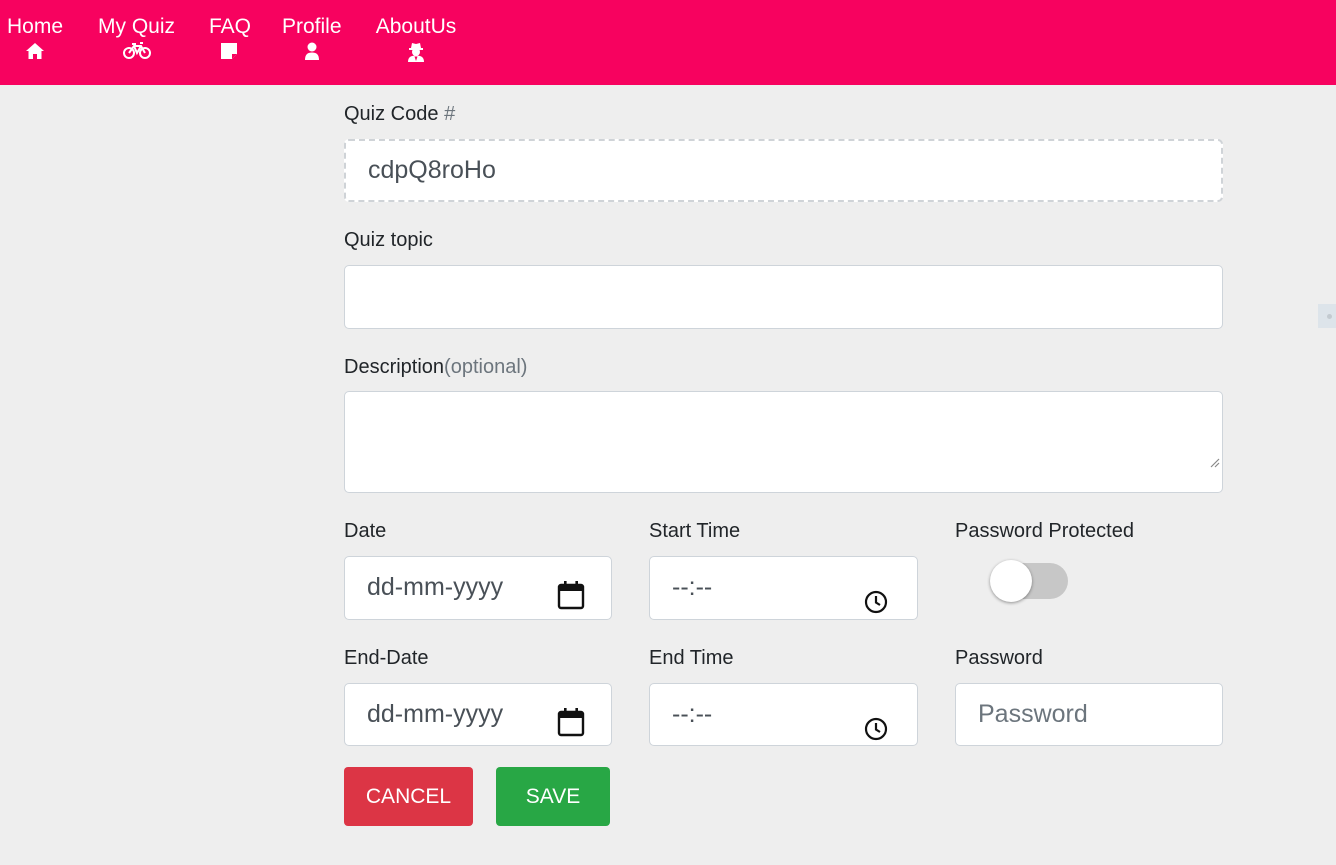 Image resolution: width=1336 pixels, height=865 pixels. I want to click on quiz-code-label: Quiz Code #, so click(399, 114).